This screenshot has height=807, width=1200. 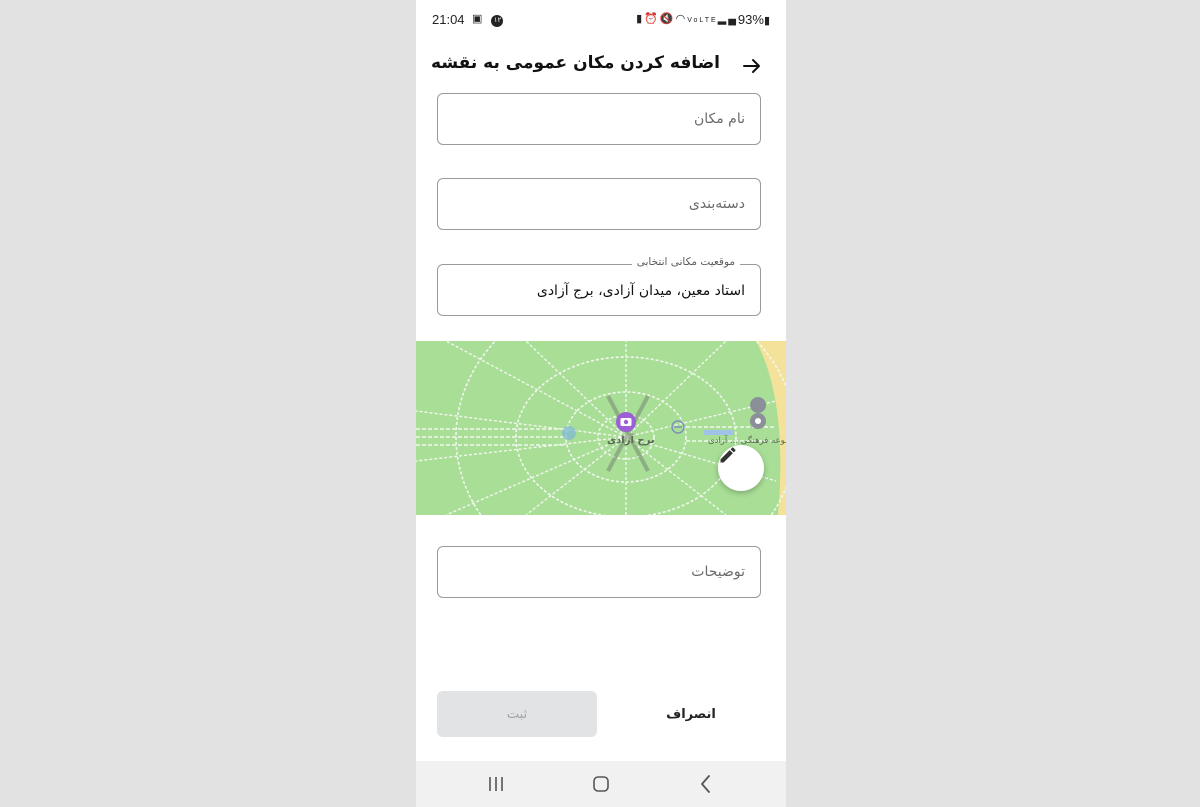 What do you see at coordinates (691, 714) in the screenshot?
I see `cancel-button: انصراف` at bounding box center [691, 714].